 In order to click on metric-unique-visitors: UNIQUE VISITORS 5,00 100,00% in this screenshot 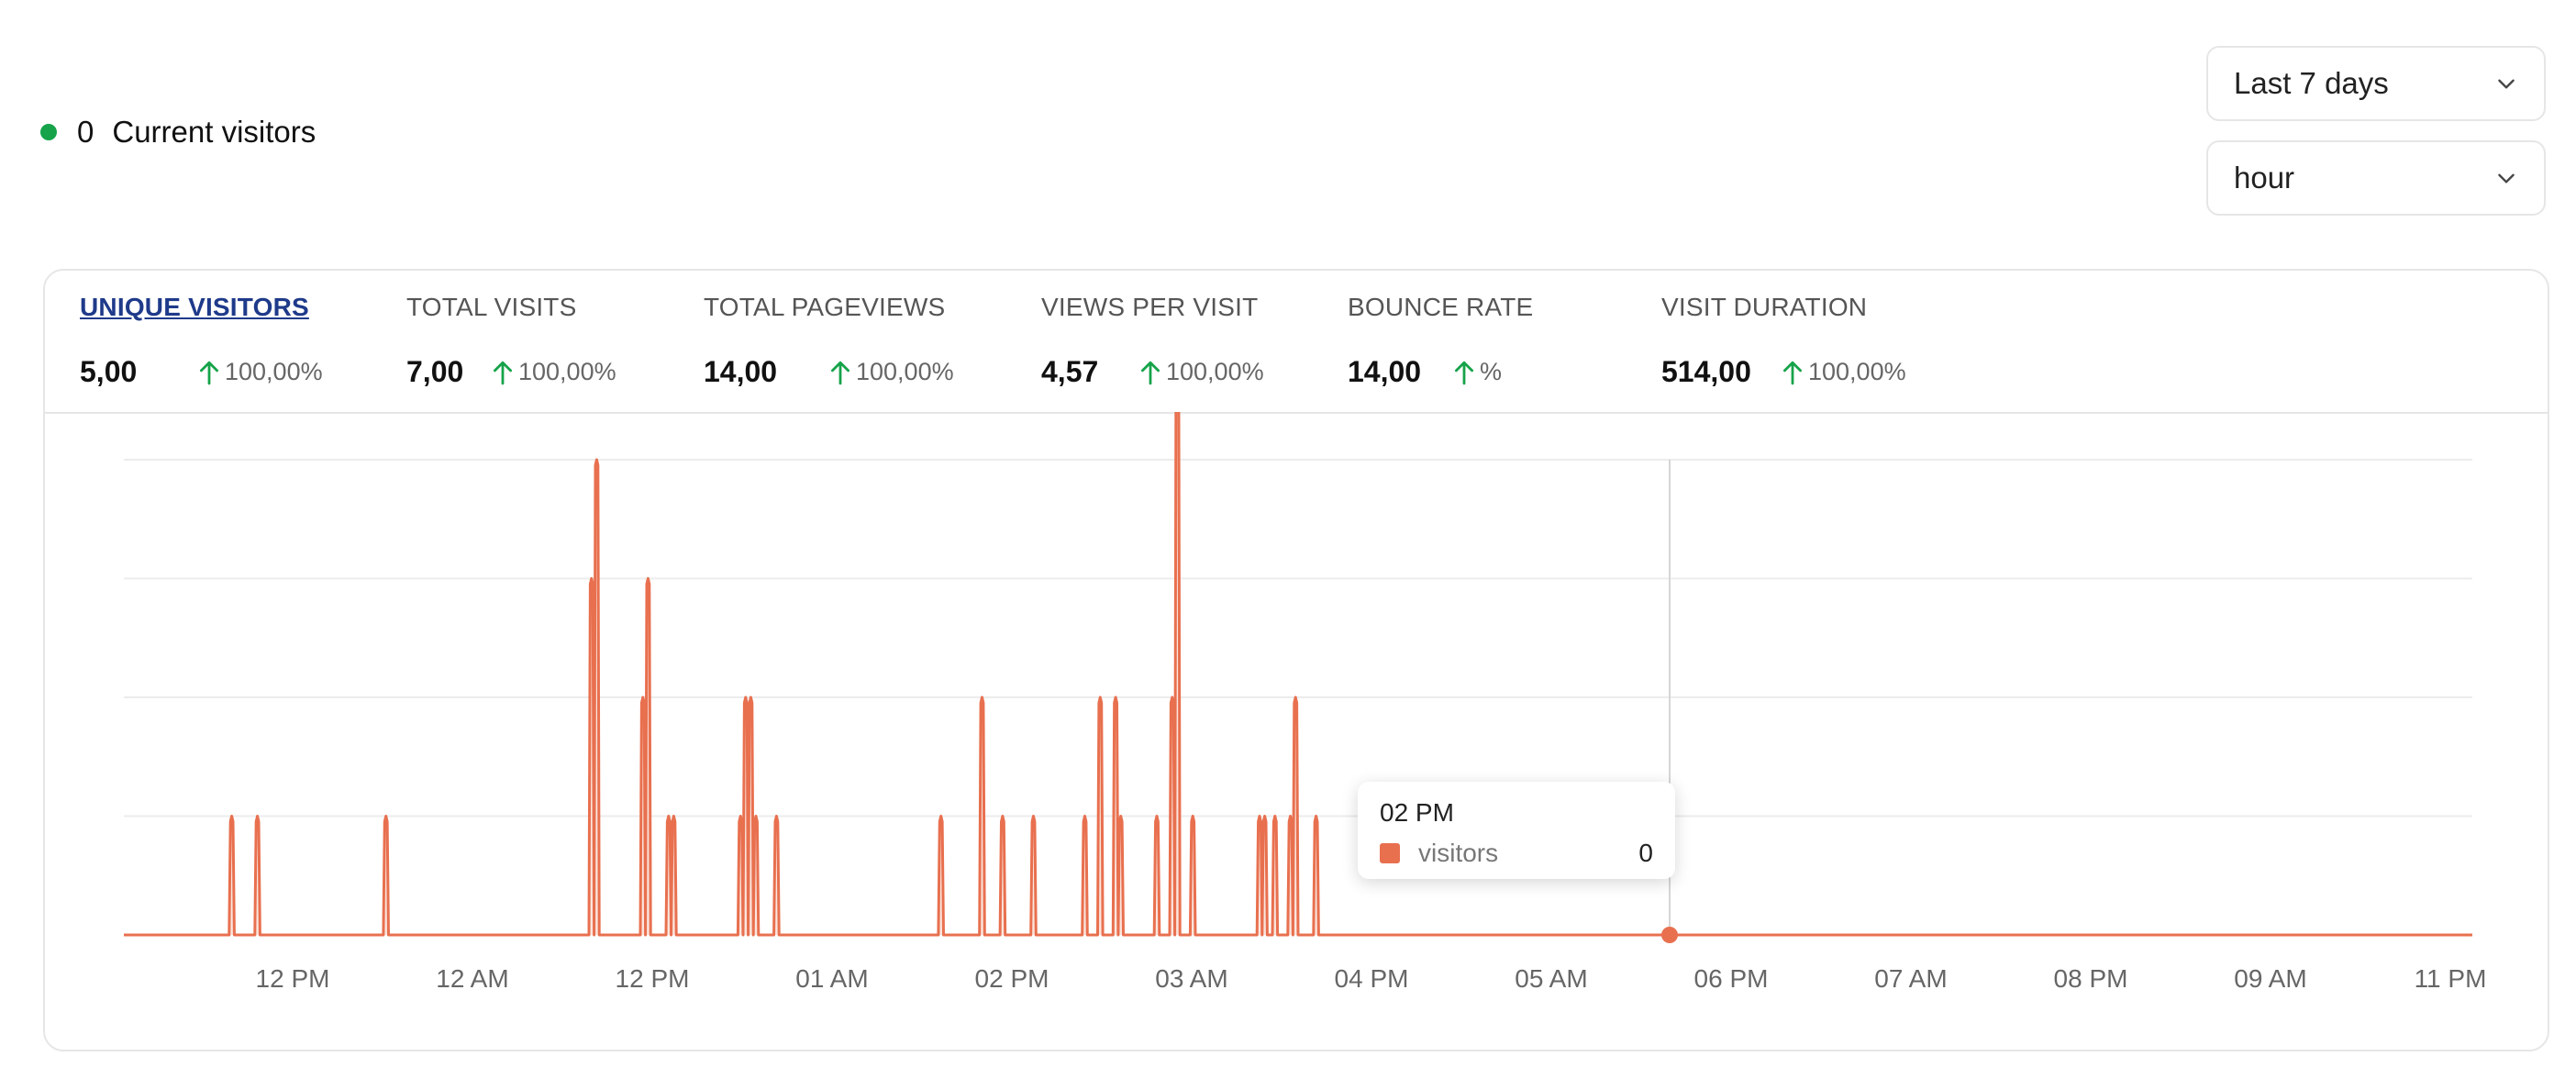, I will do `click(201, 339)`.